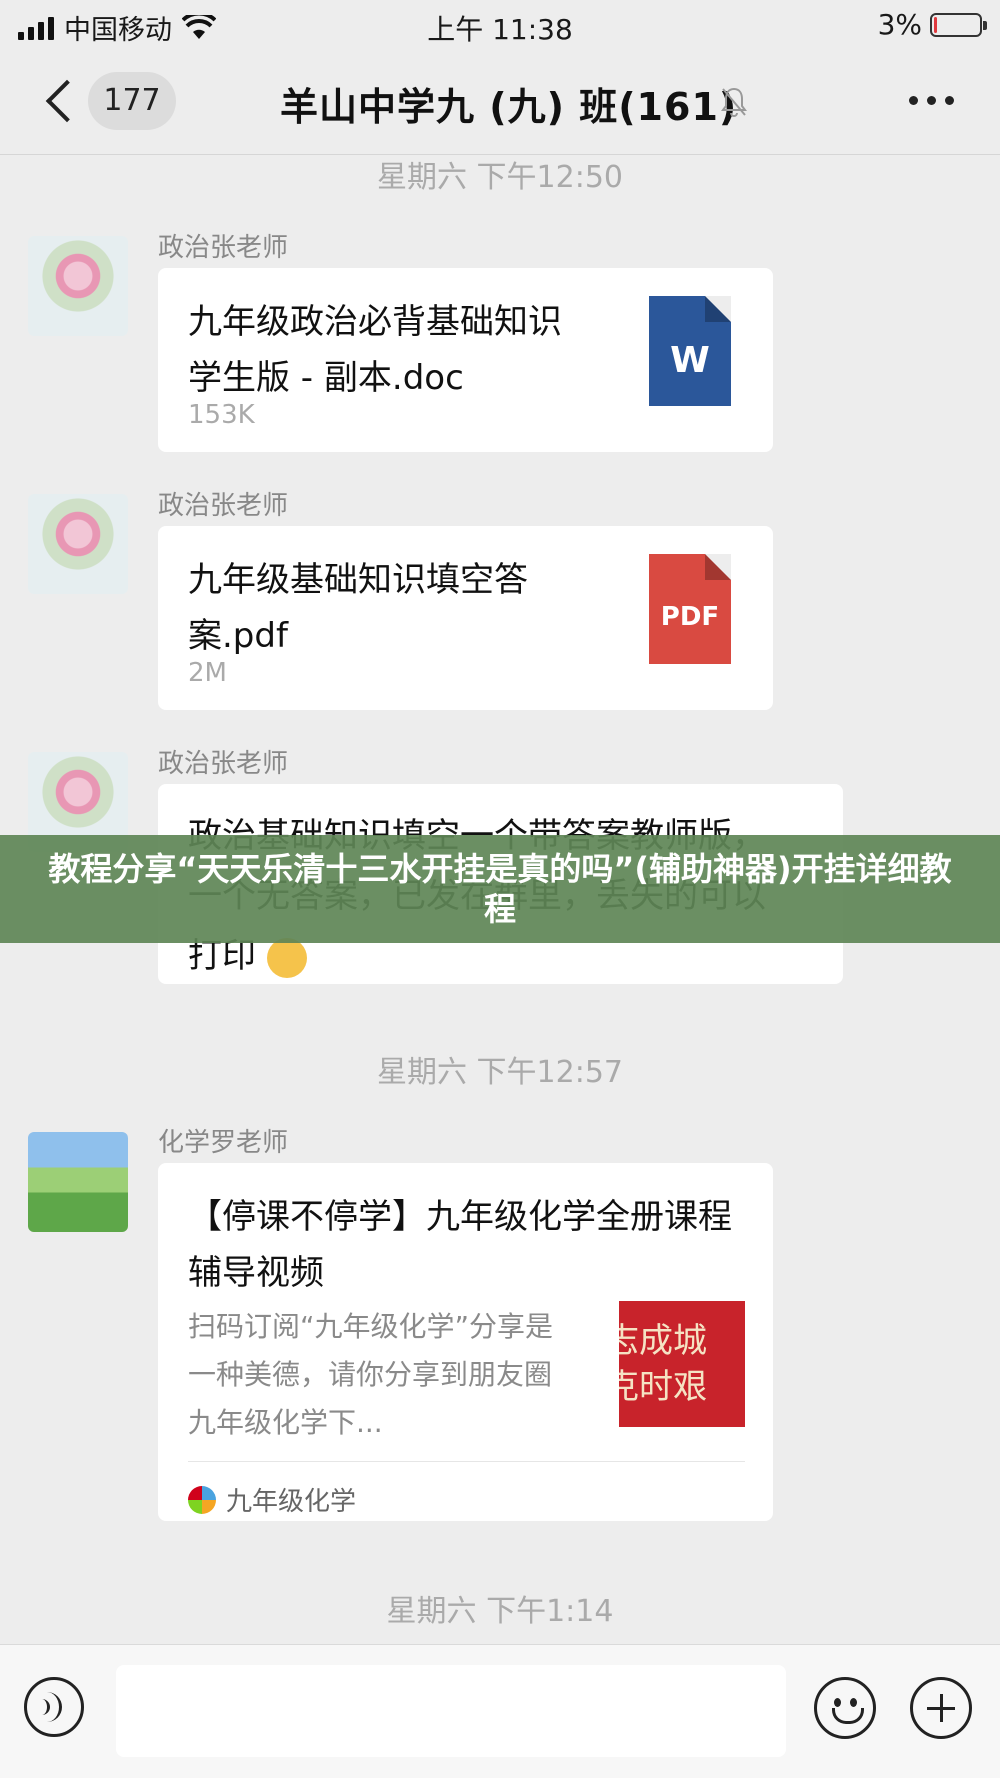  What do you see at coordinates (291, 1502) in the screenshot?
I see `source-name: 九年级化学` at bounding box center [291, 1502].